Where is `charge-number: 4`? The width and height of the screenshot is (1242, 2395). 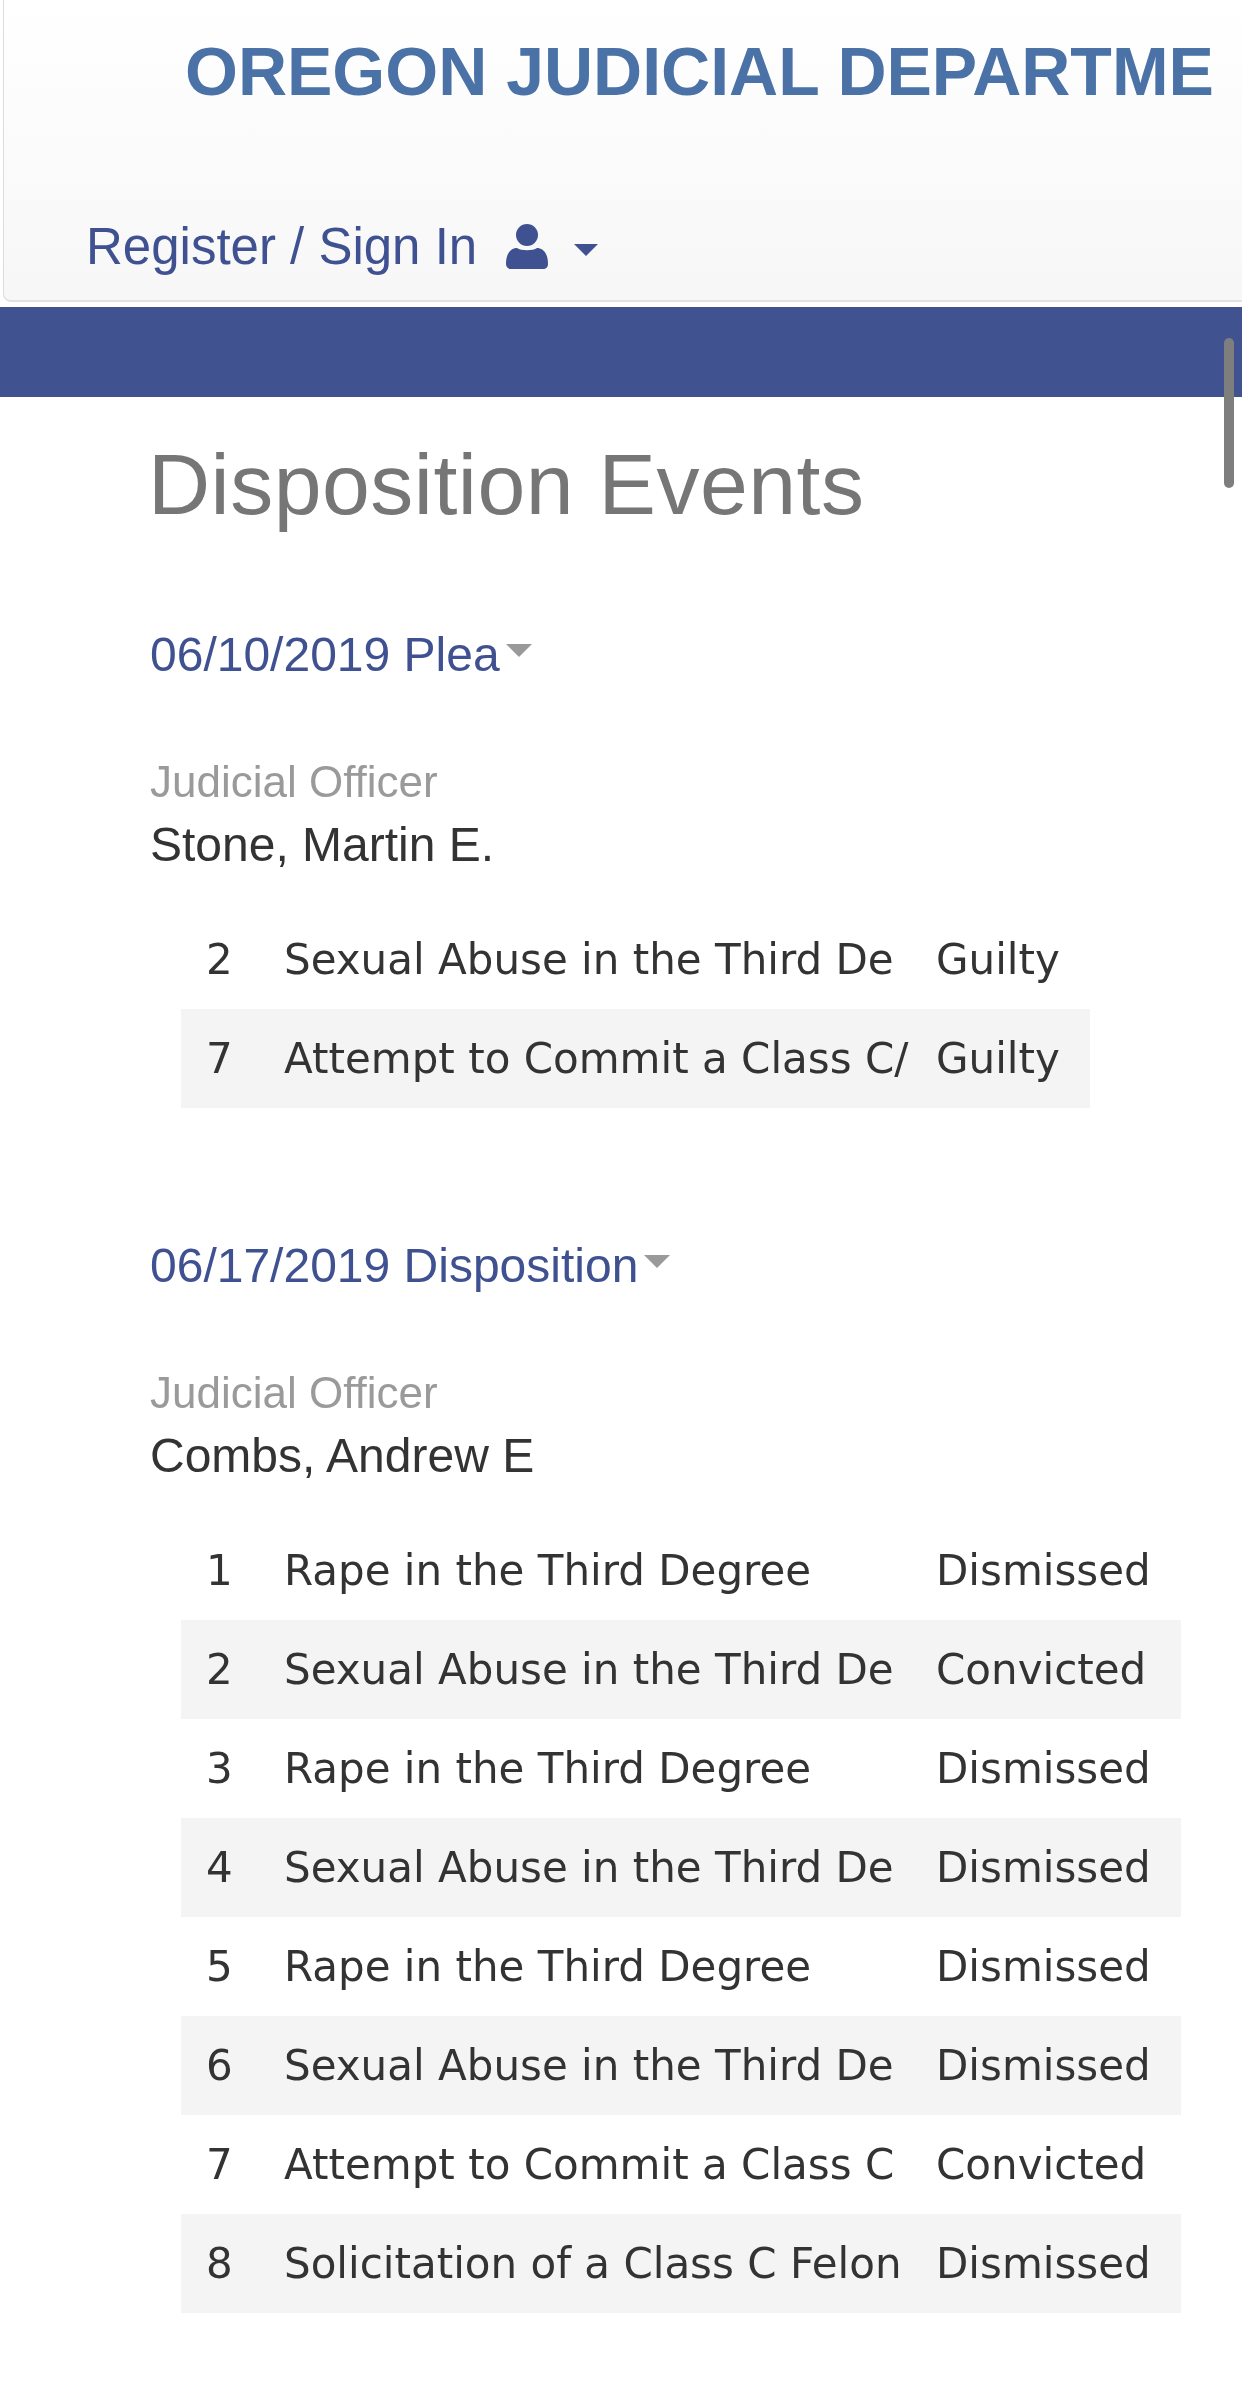 charge-number: 4 is located at coordinates (232, 1868).